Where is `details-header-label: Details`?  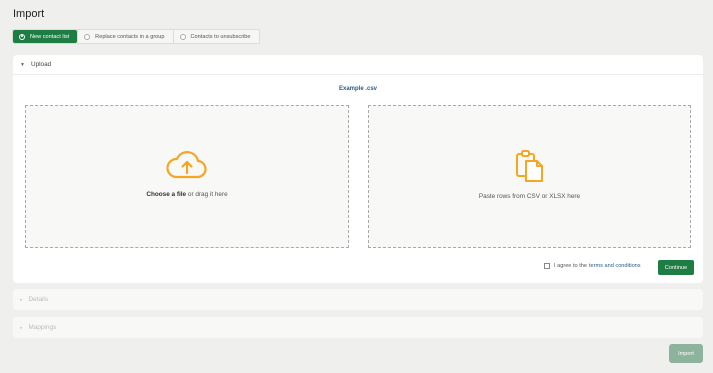
details-header-label: Details is located at coordinates (38, 299).